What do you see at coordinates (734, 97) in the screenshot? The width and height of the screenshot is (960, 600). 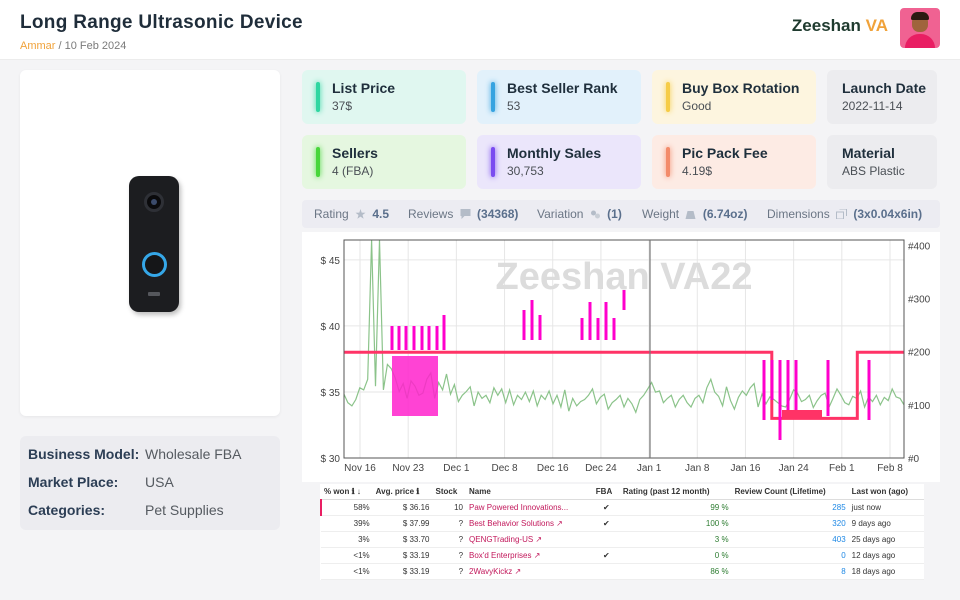 I see `metric-buy-box-rotation: Buy Box Rotation Good` at bounding box center [734, 97].